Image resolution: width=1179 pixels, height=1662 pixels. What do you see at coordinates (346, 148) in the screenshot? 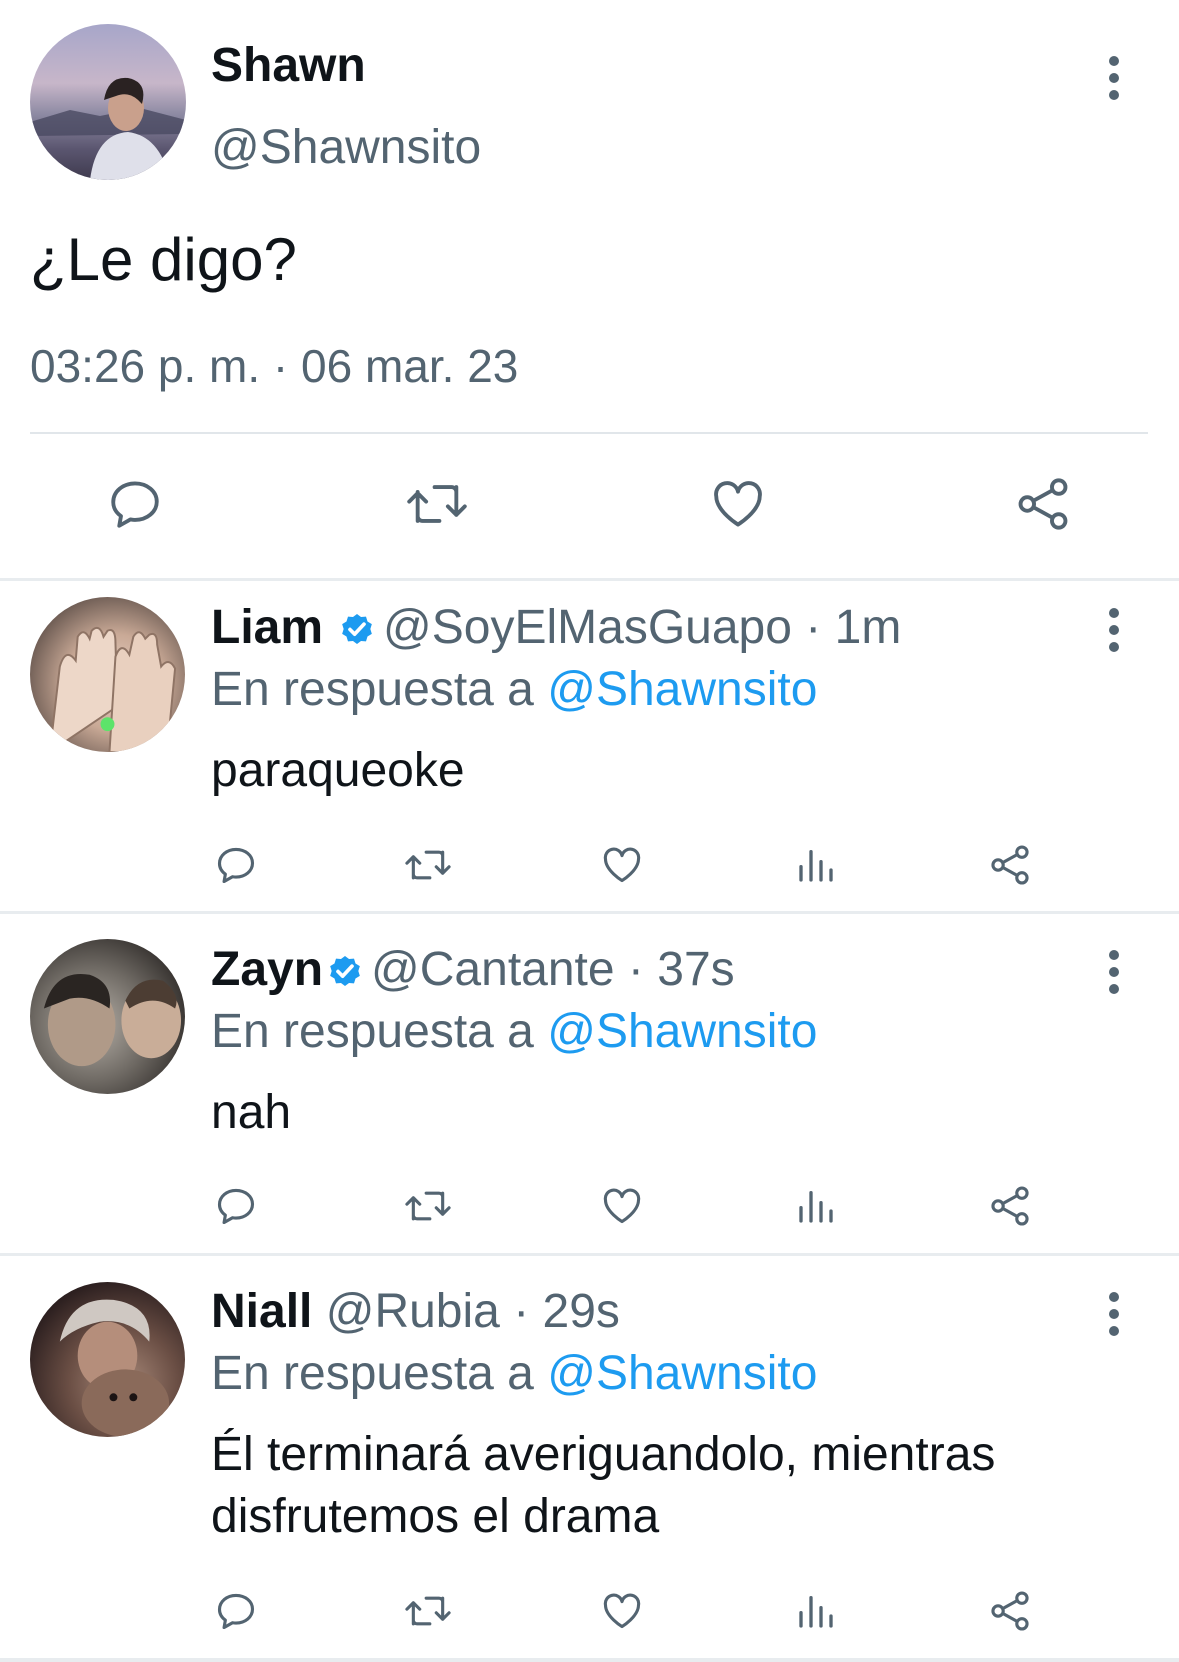
I see `author-handle: @Shawnsito` at bounding box center [346, 148].